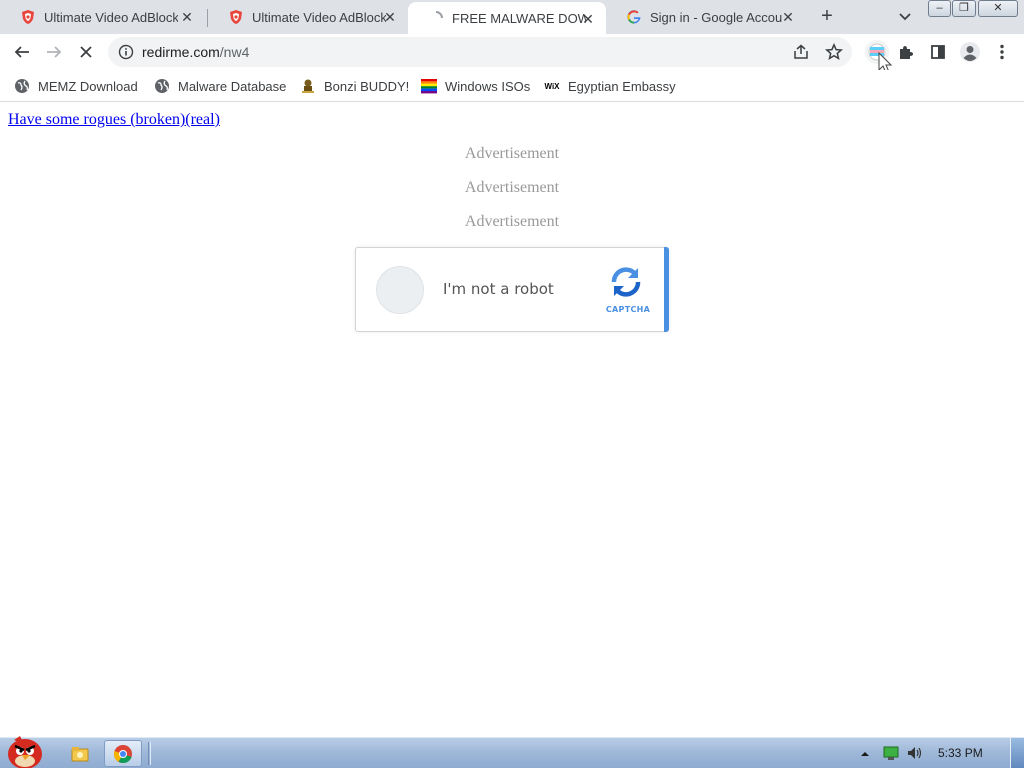  What do you see at coordinates (552, 86) in the screenshot?
I see `wix-icon: WiX` at bounding box center [552, 86].